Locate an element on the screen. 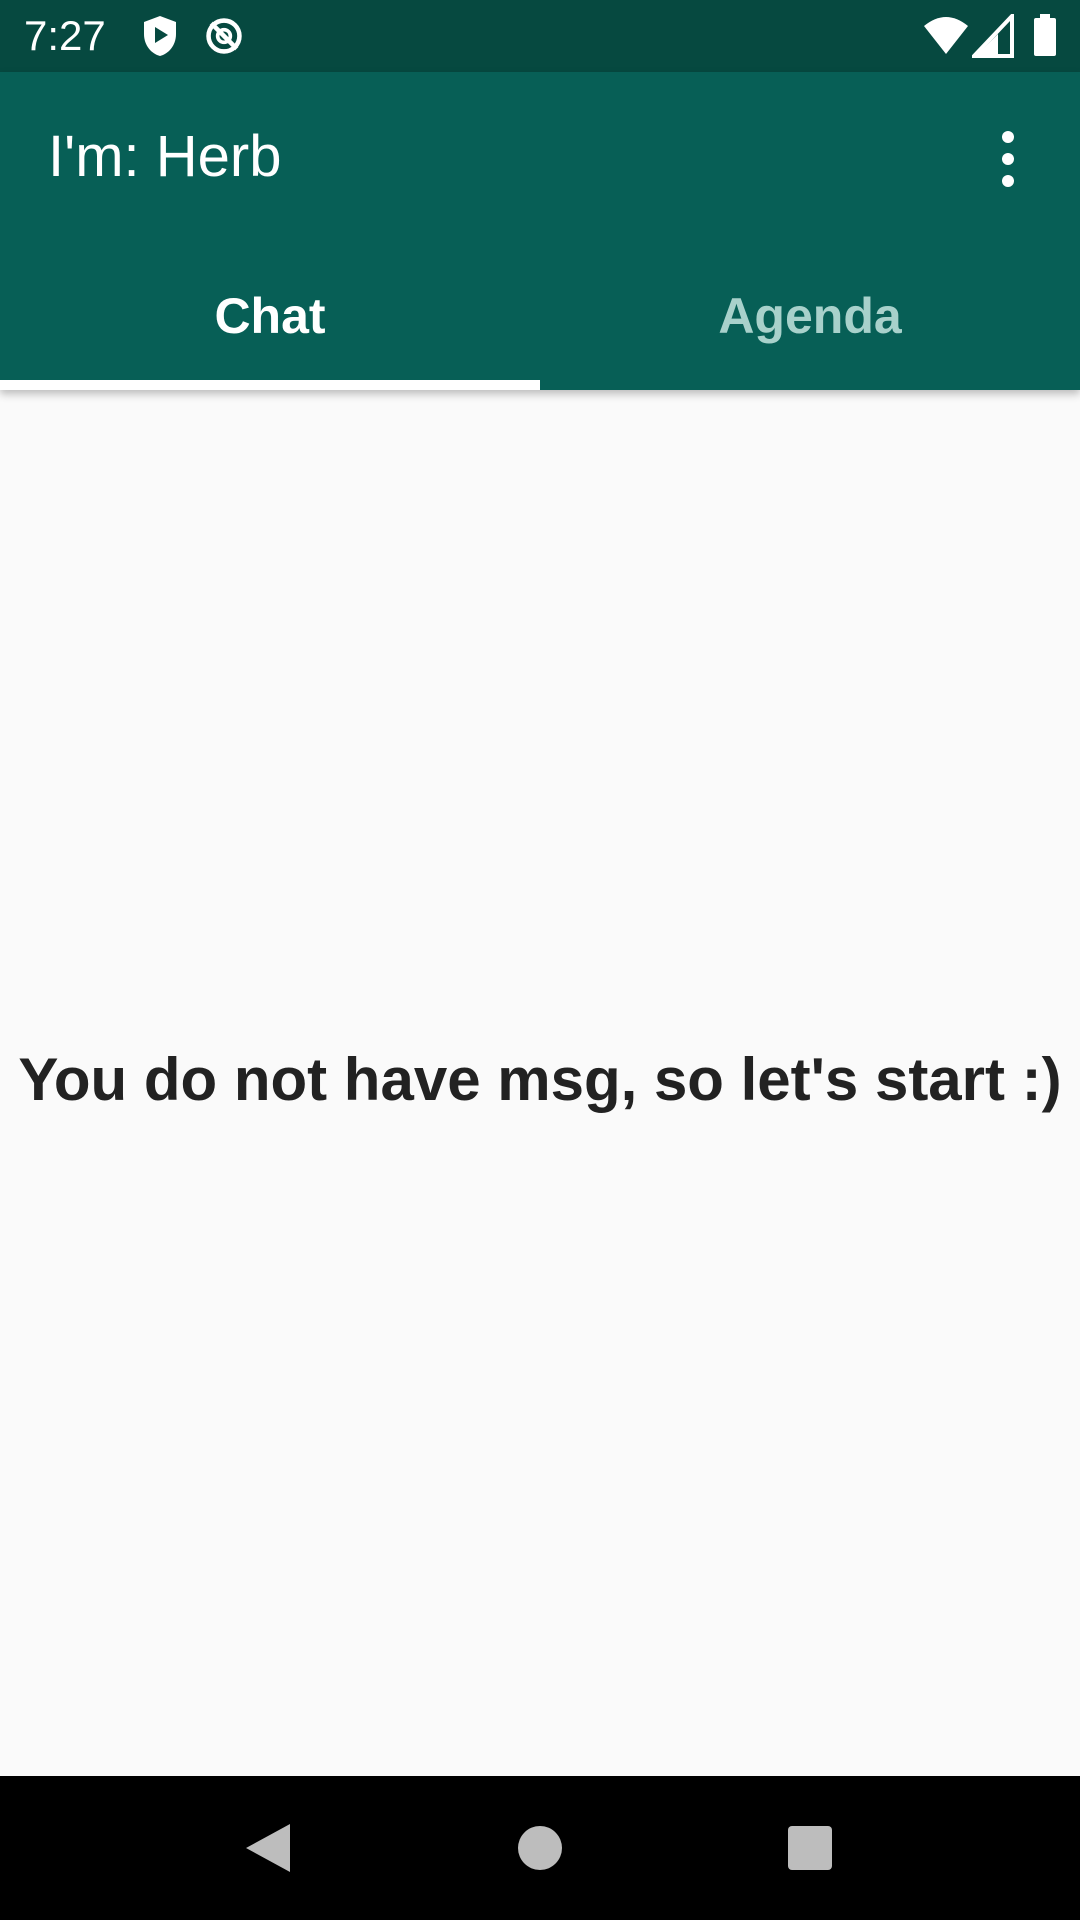 The image size is (1080, 1920). tab-bar: Chat Agenda is located at coordinates (540, 316).